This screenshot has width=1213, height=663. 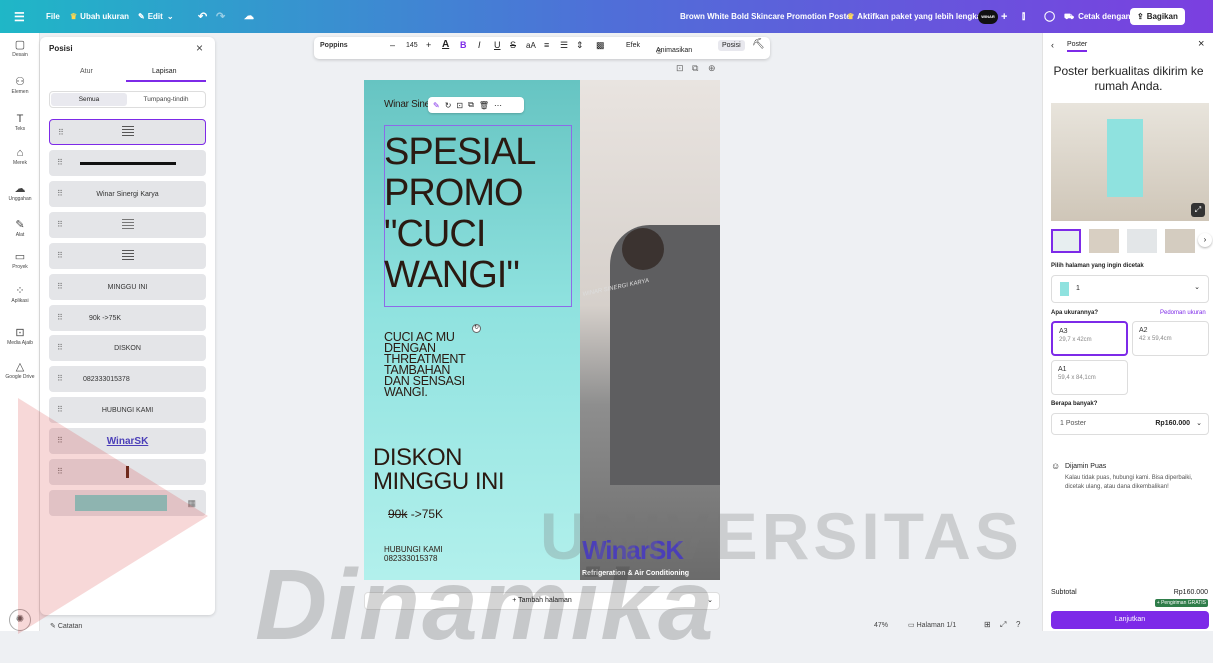 I want to click on trash-icon: 🗑, so click(x=484, y=105).